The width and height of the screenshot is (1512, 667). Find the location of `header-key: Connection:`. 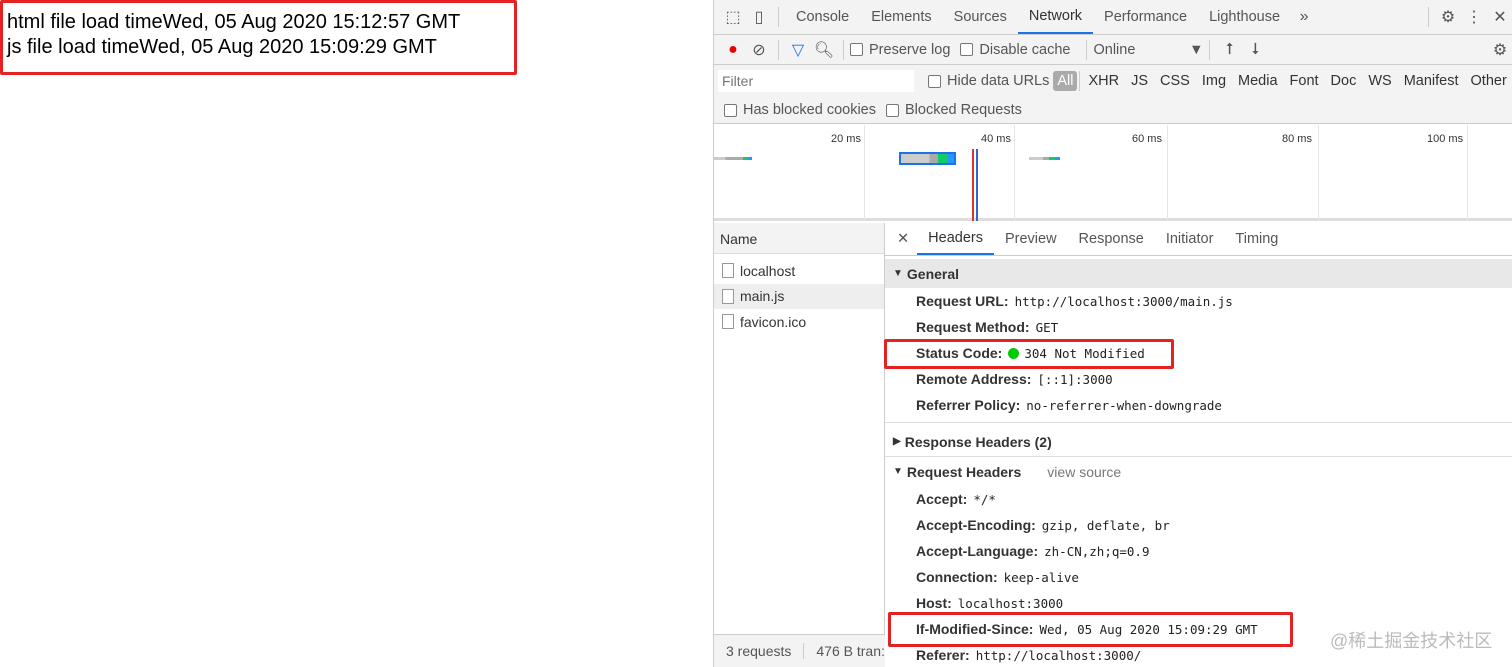

header-key: Connection: is located at coordinates (957, 577).